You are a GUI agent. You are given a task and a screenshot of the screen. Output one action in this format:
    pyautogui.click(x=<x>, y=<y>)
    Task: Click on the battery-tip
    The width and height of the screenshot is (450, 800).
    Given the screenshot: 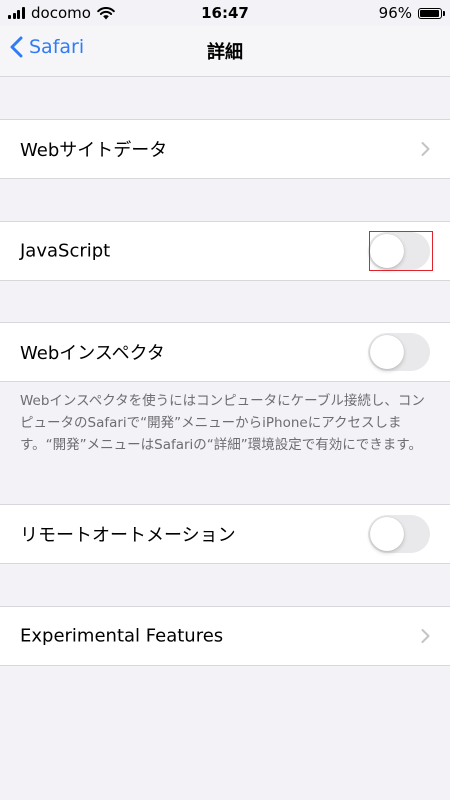 What is the action you would take?
    pyautogui.click(x=444, y=13)
    